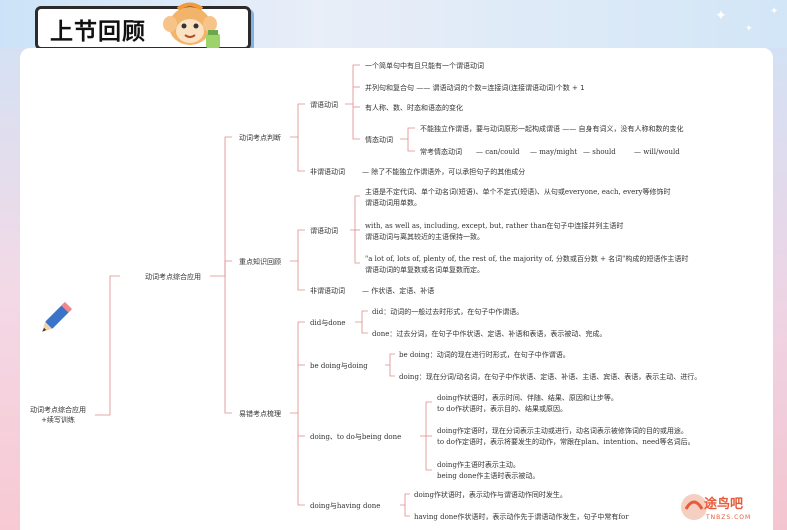 This screenshot has height=530, width=787. What do you see at coordinates (57, 317) in the screenshot?
I see `pencil-icon` at bounding box center [57, 317].